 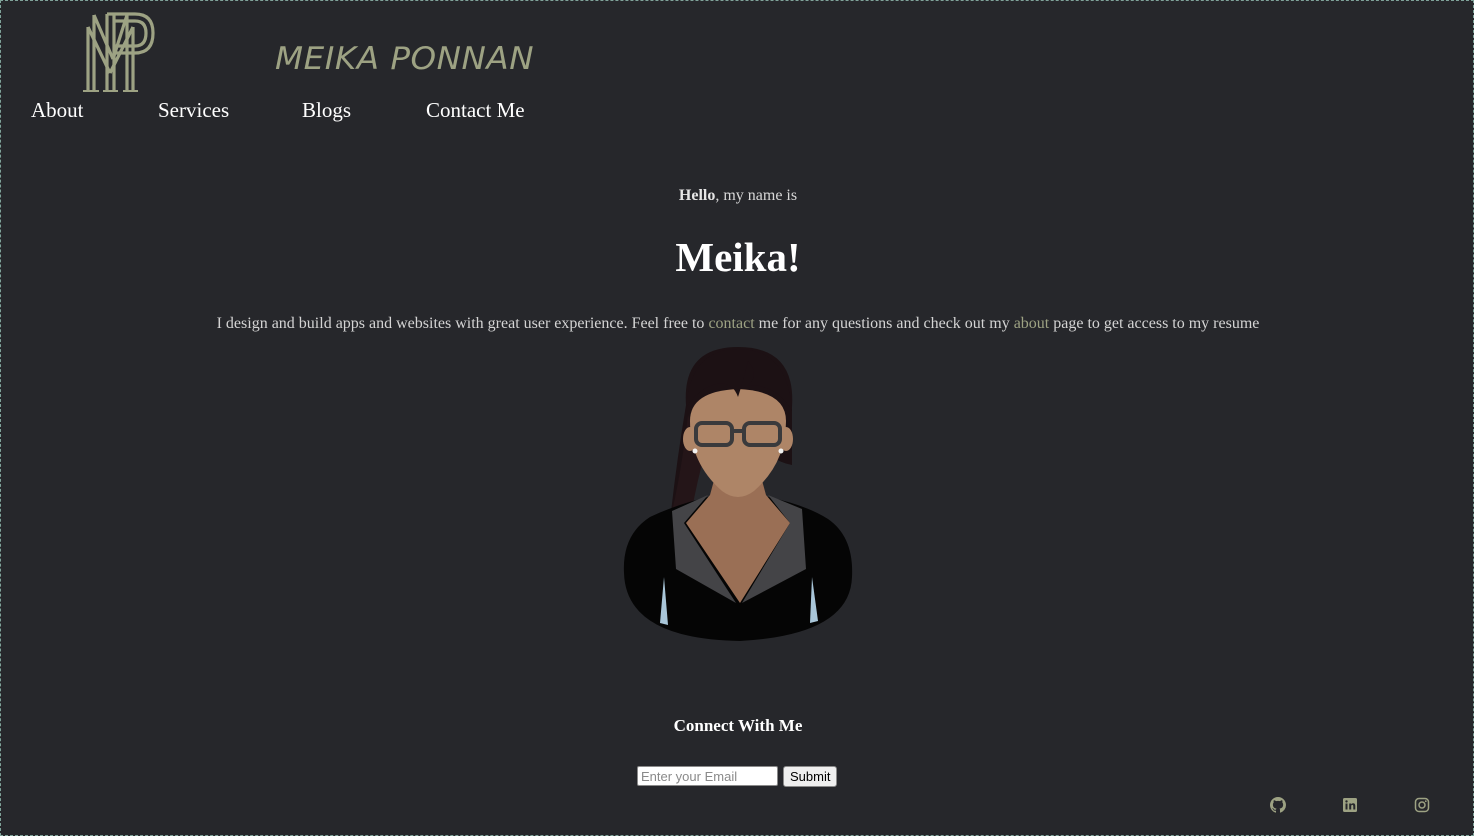 What do you see at coordinates (738, 494) in the screenshot?
I see `woman-avatar-illustration` at bounding box center [738, 494].